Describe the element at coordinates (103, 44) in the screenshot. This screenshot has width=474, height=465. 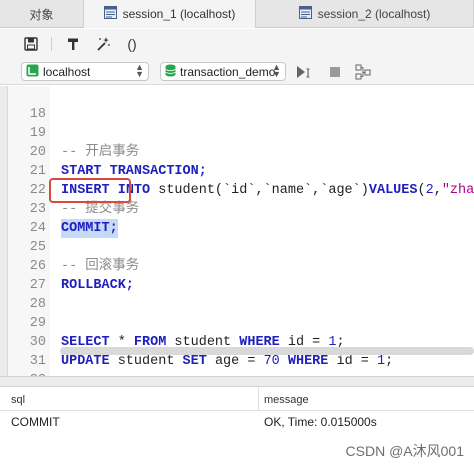
I see `magic-wand-icon` at that location.